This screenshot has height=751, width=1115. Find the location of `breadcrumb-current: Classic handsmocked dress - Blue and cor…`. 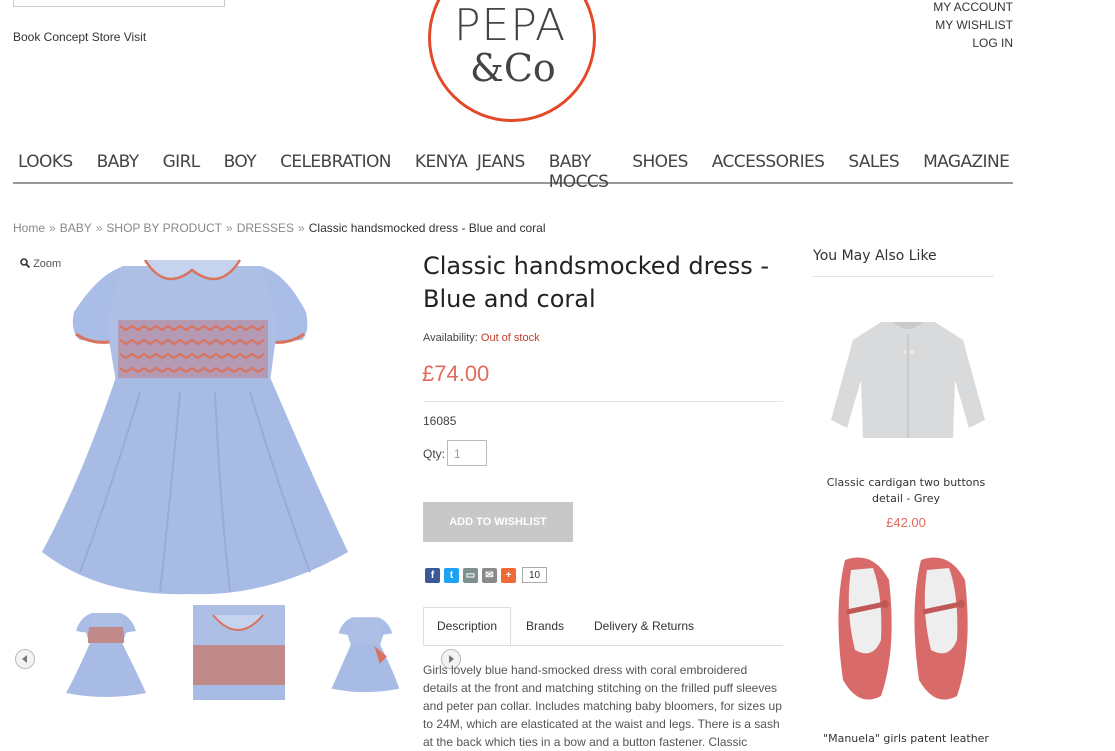

breadcrumb-current: Classic handsmocked dress - Blue and cor… is located at coordinates (427, 228).